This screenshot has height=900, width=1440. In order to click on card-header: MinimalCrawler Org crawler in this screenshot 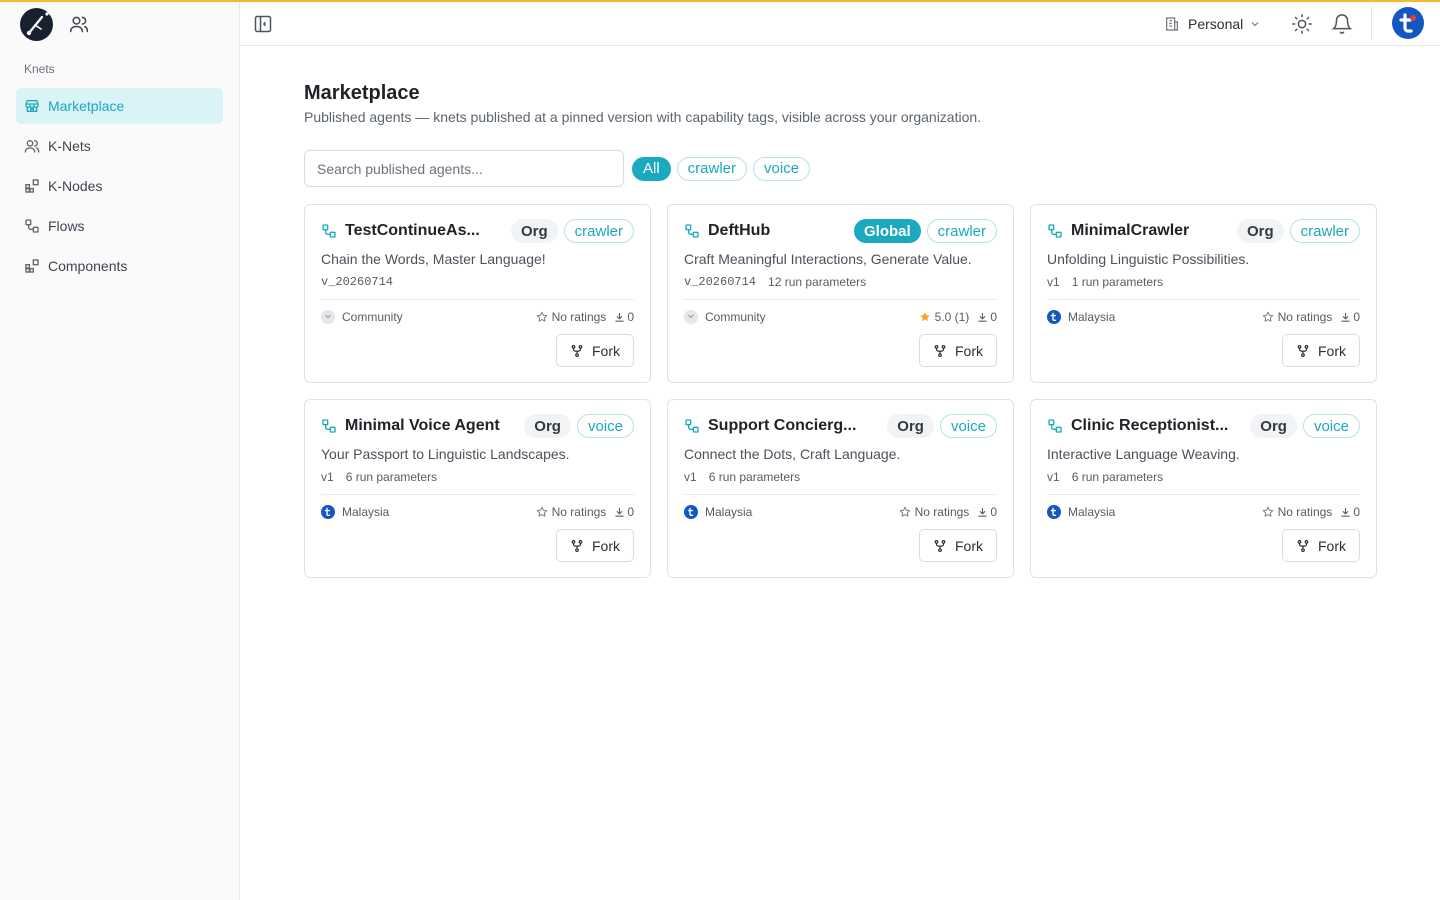, I will do `click(1203, 231)`.